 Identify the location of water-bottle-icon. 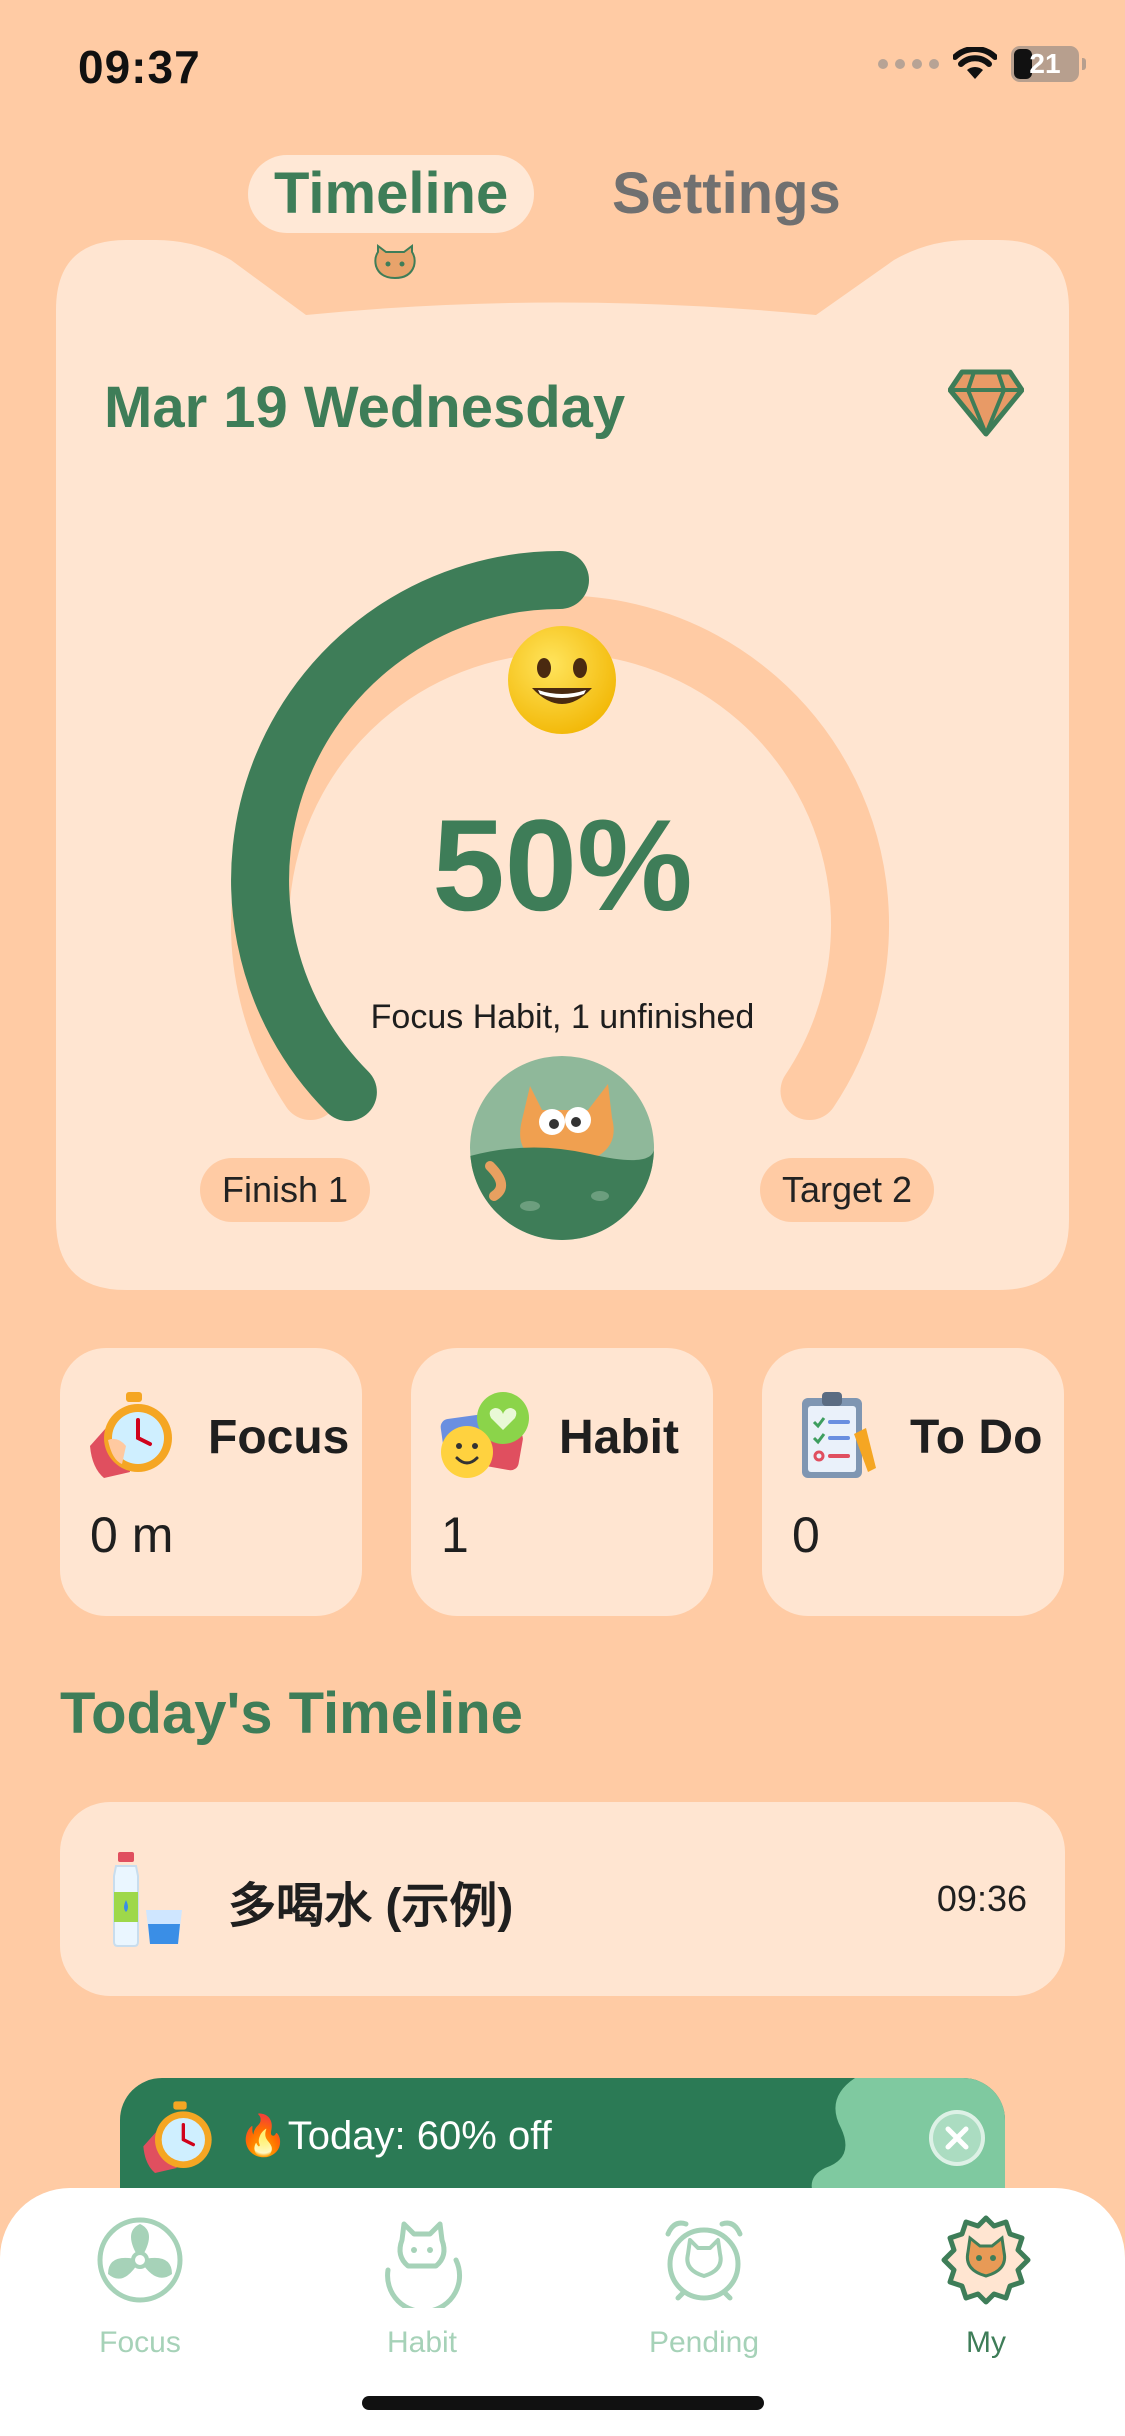
(147, 1899).